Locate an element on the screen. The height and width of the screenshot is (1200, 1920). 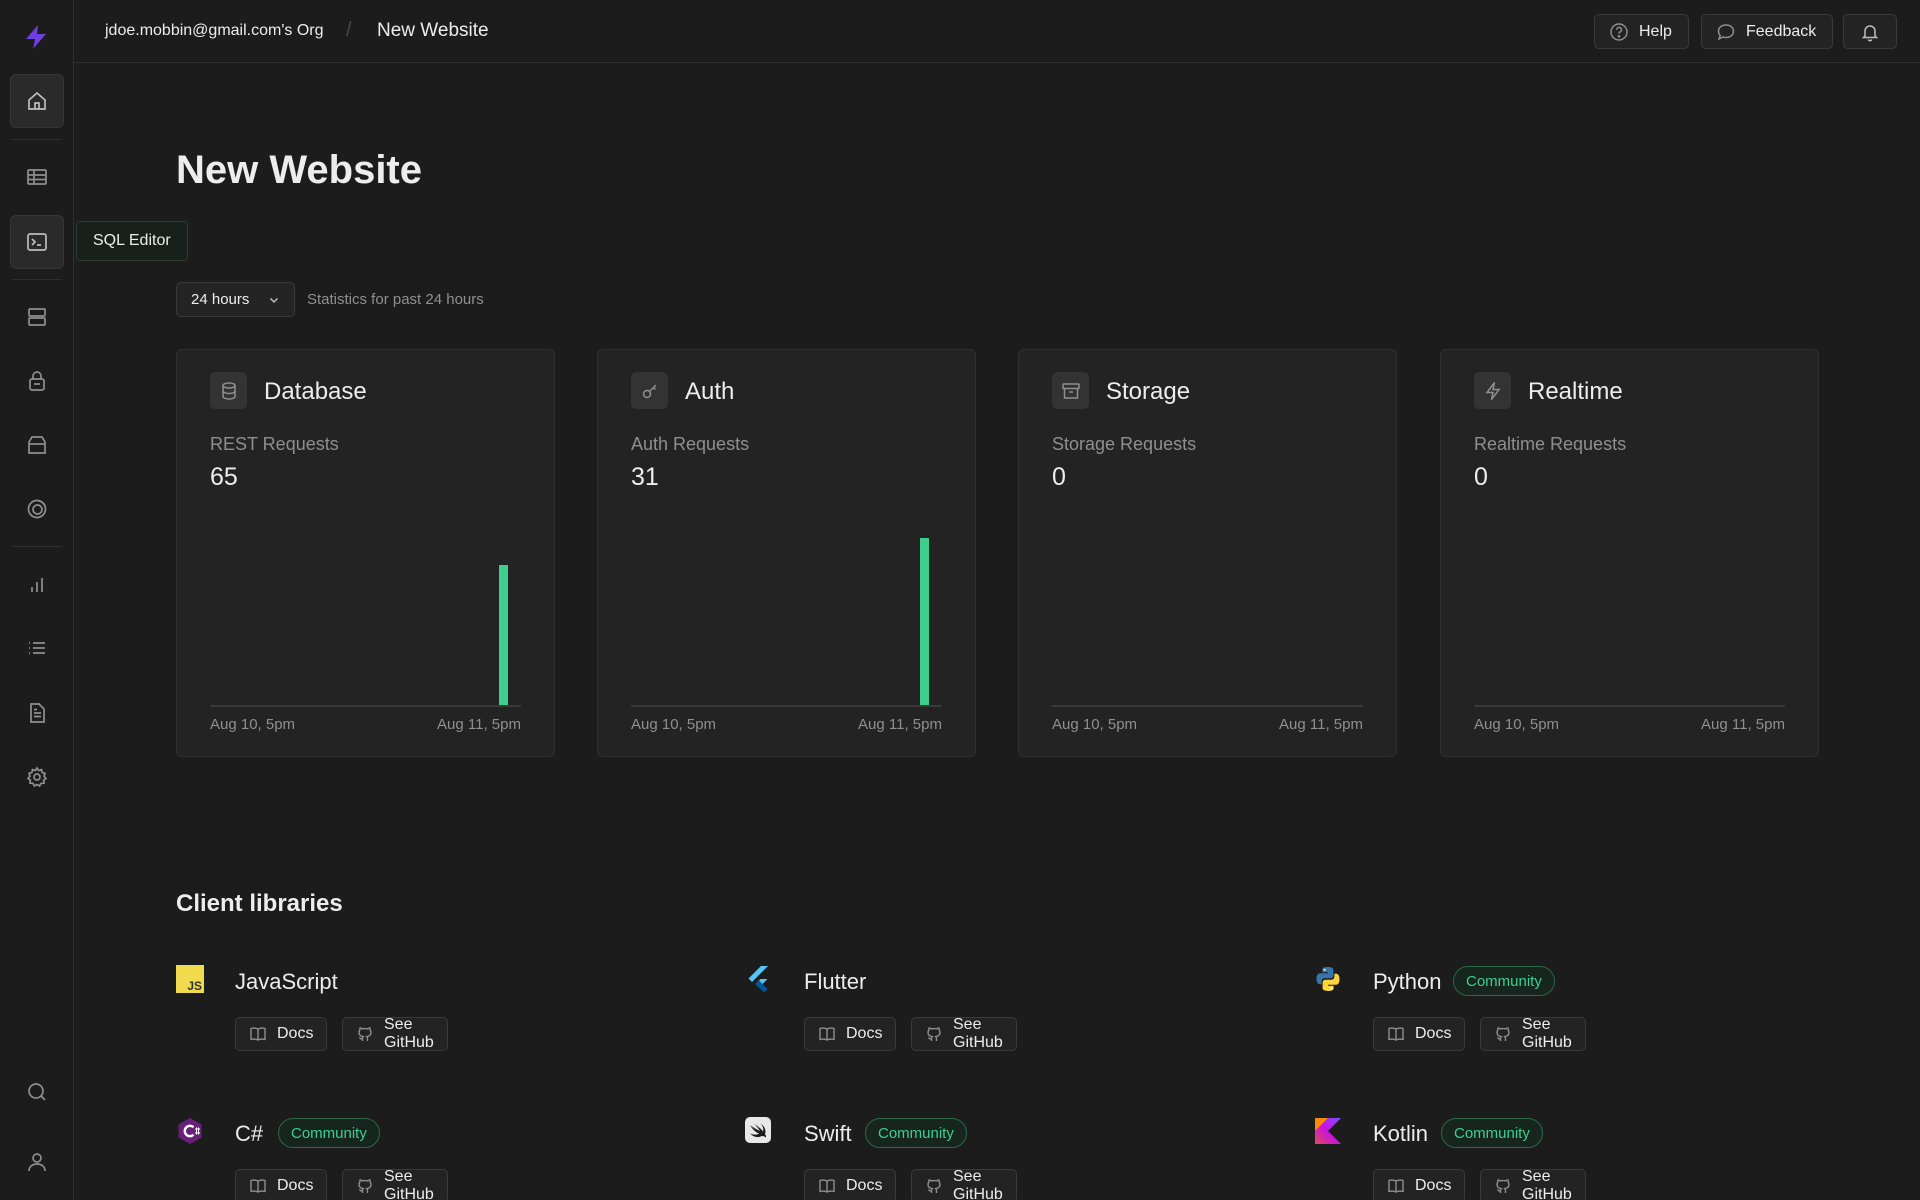
sidebar-item-reports is located at coordinates (37, 585).